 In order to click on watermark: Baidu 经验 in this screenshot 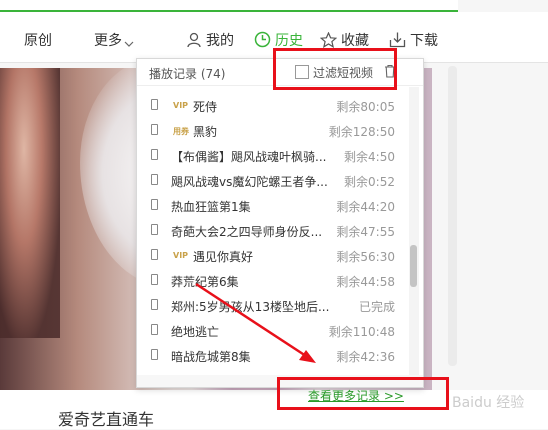, I will do `click(488, 403)`.